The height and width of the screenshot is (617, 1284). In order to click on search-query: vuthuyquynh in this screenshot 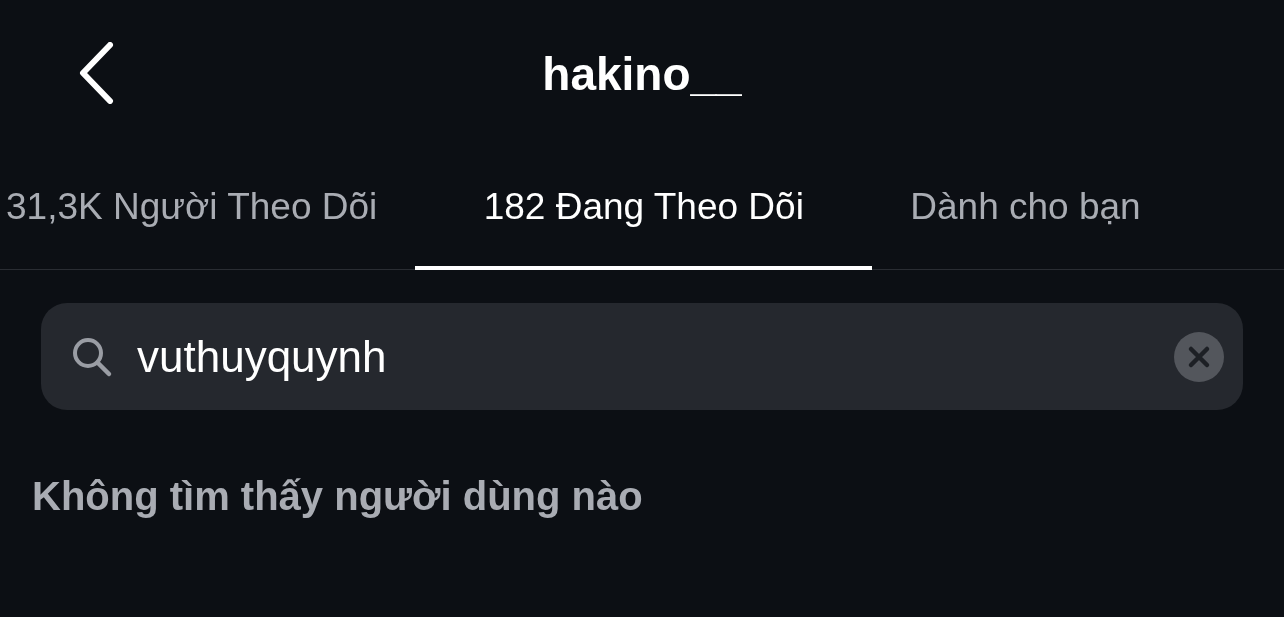, I will do `click(262, 356)`.